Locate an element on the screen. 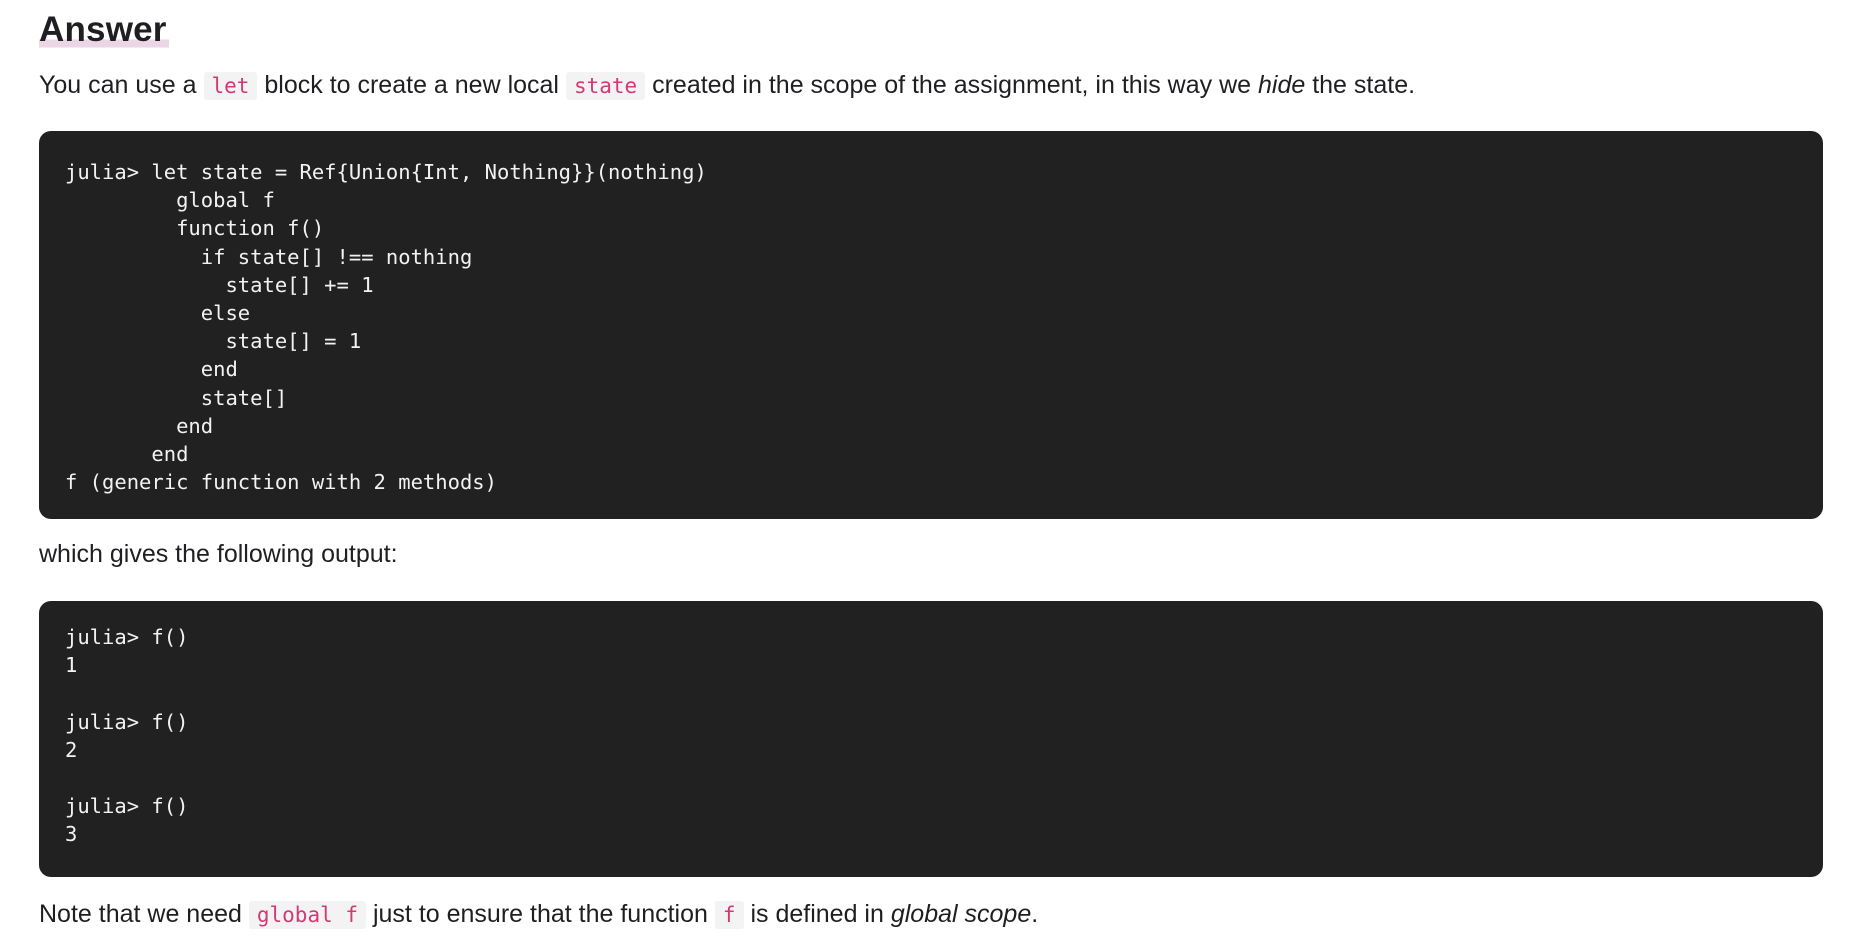  text: block to create a new local is located at coordinates (411, 85).